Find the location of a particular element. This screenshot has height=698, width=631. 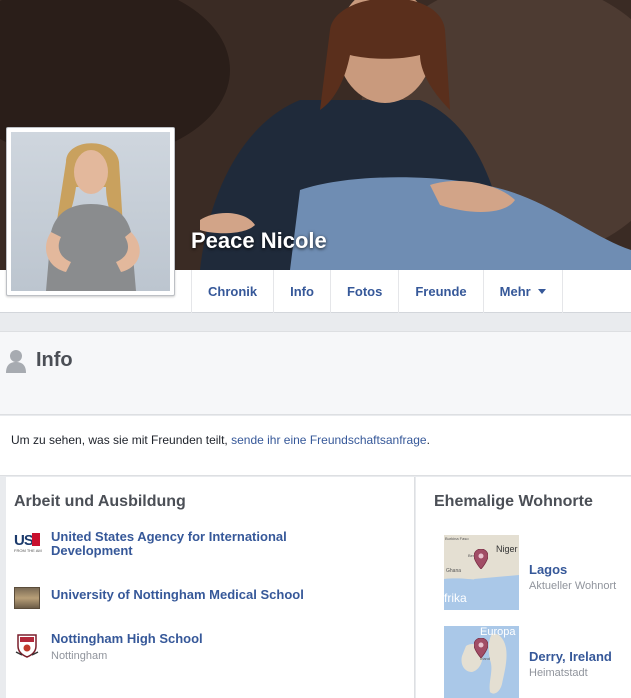

map-label: Ghana is located at coordinates (454, 571).